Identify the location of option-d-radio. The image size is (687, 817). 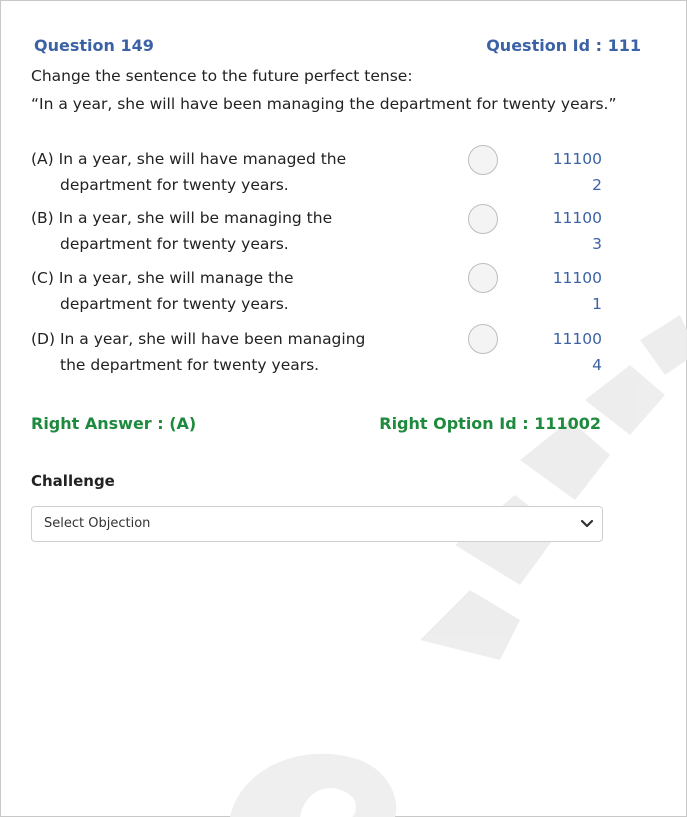
(483, 339).